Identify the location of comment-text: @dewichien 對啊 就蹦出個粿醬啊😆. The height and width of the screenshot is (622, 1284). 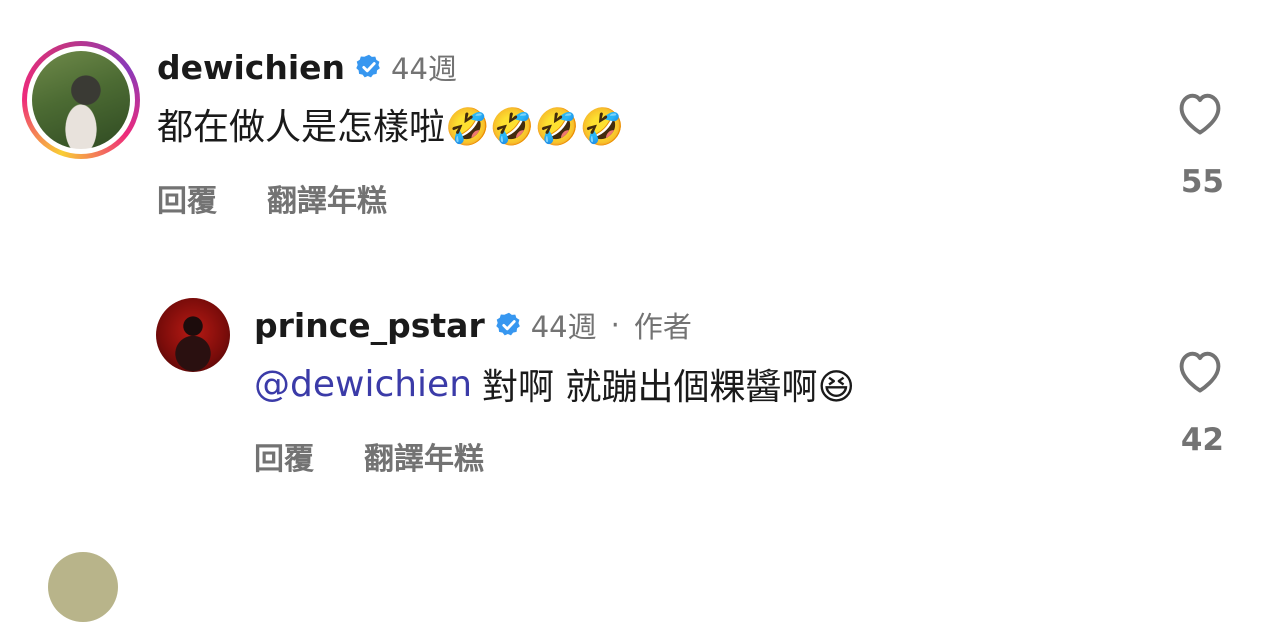
(554, 384).